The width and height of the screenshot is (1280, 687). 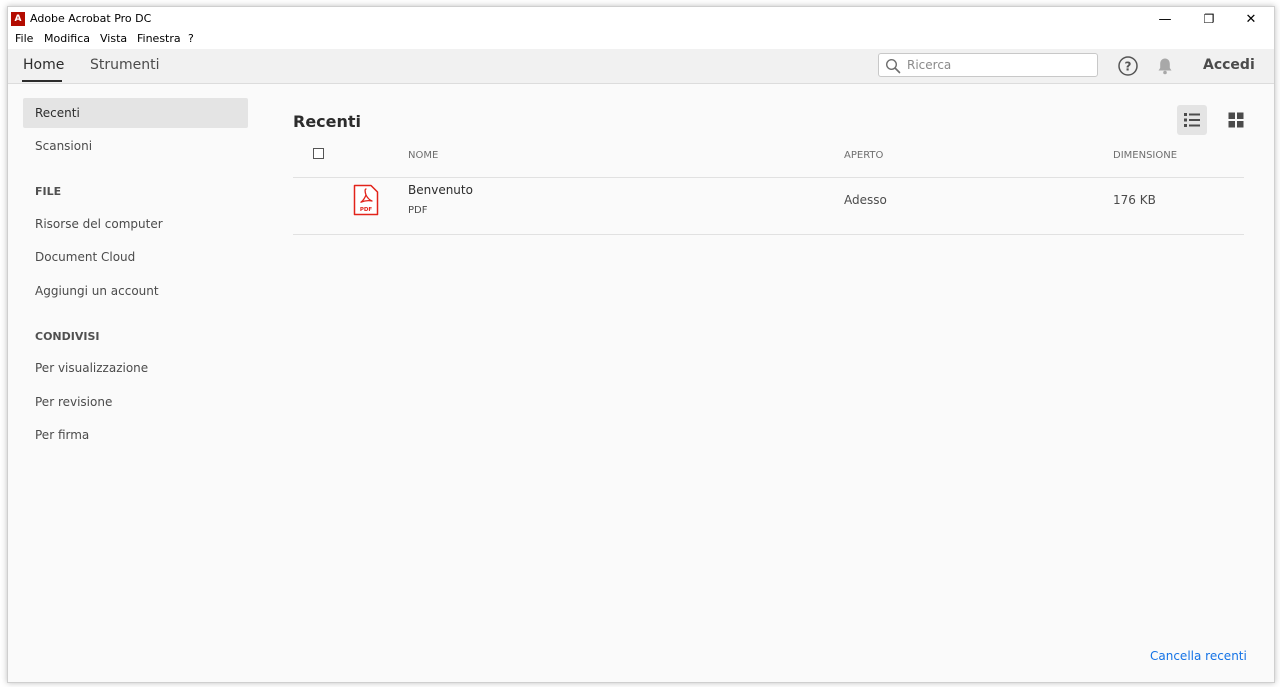 I want to click on clear-recent-link: Cancella recenti, so click(x=1198, y=656).